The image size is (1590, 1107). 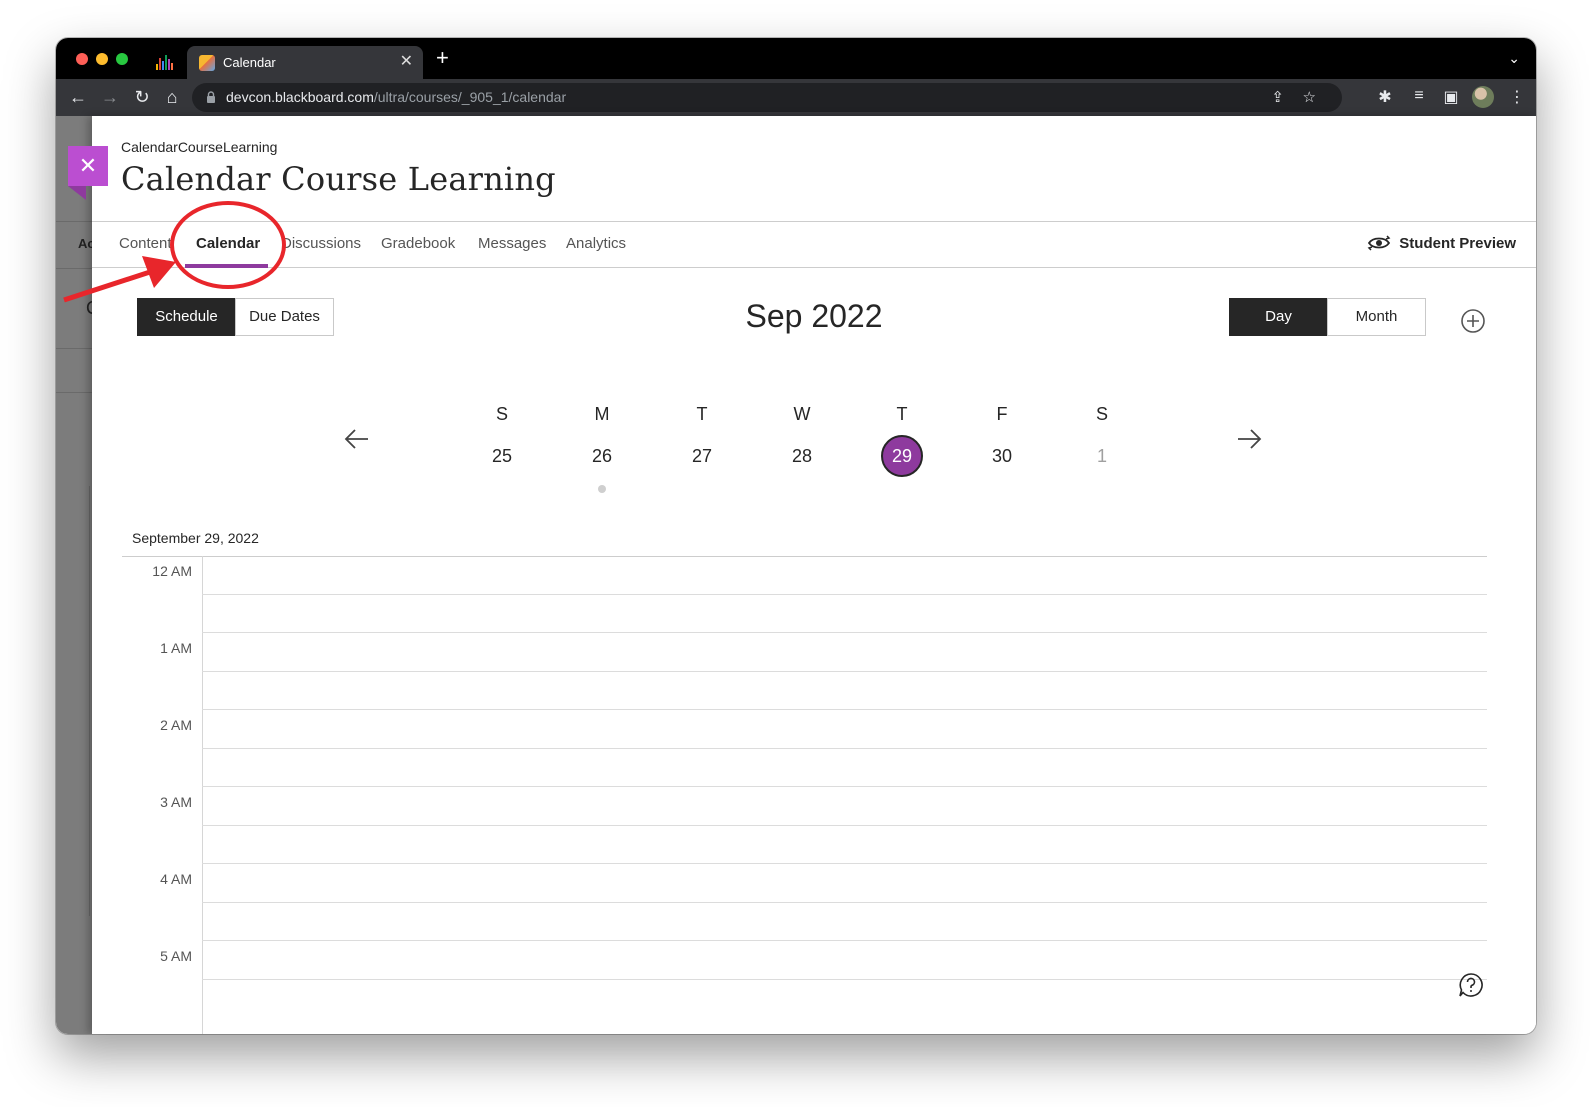 What do you see at coordinates (88, 166) in the screenshot?
I see `close-course-button: ✕` at bounding box center [88, 166].